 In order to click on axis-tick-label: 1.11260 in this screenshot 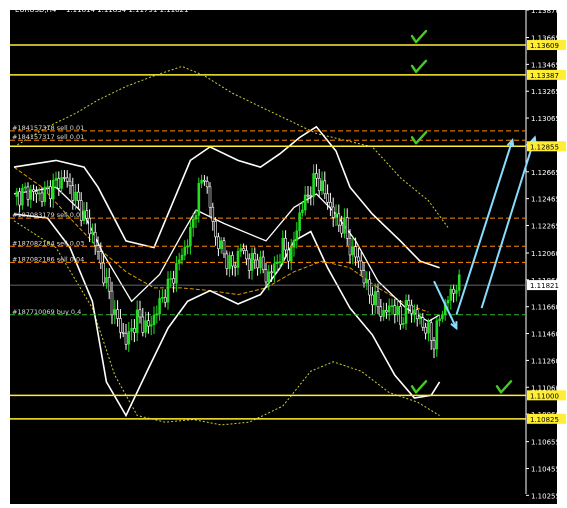, I will do `click(545, 361)`.